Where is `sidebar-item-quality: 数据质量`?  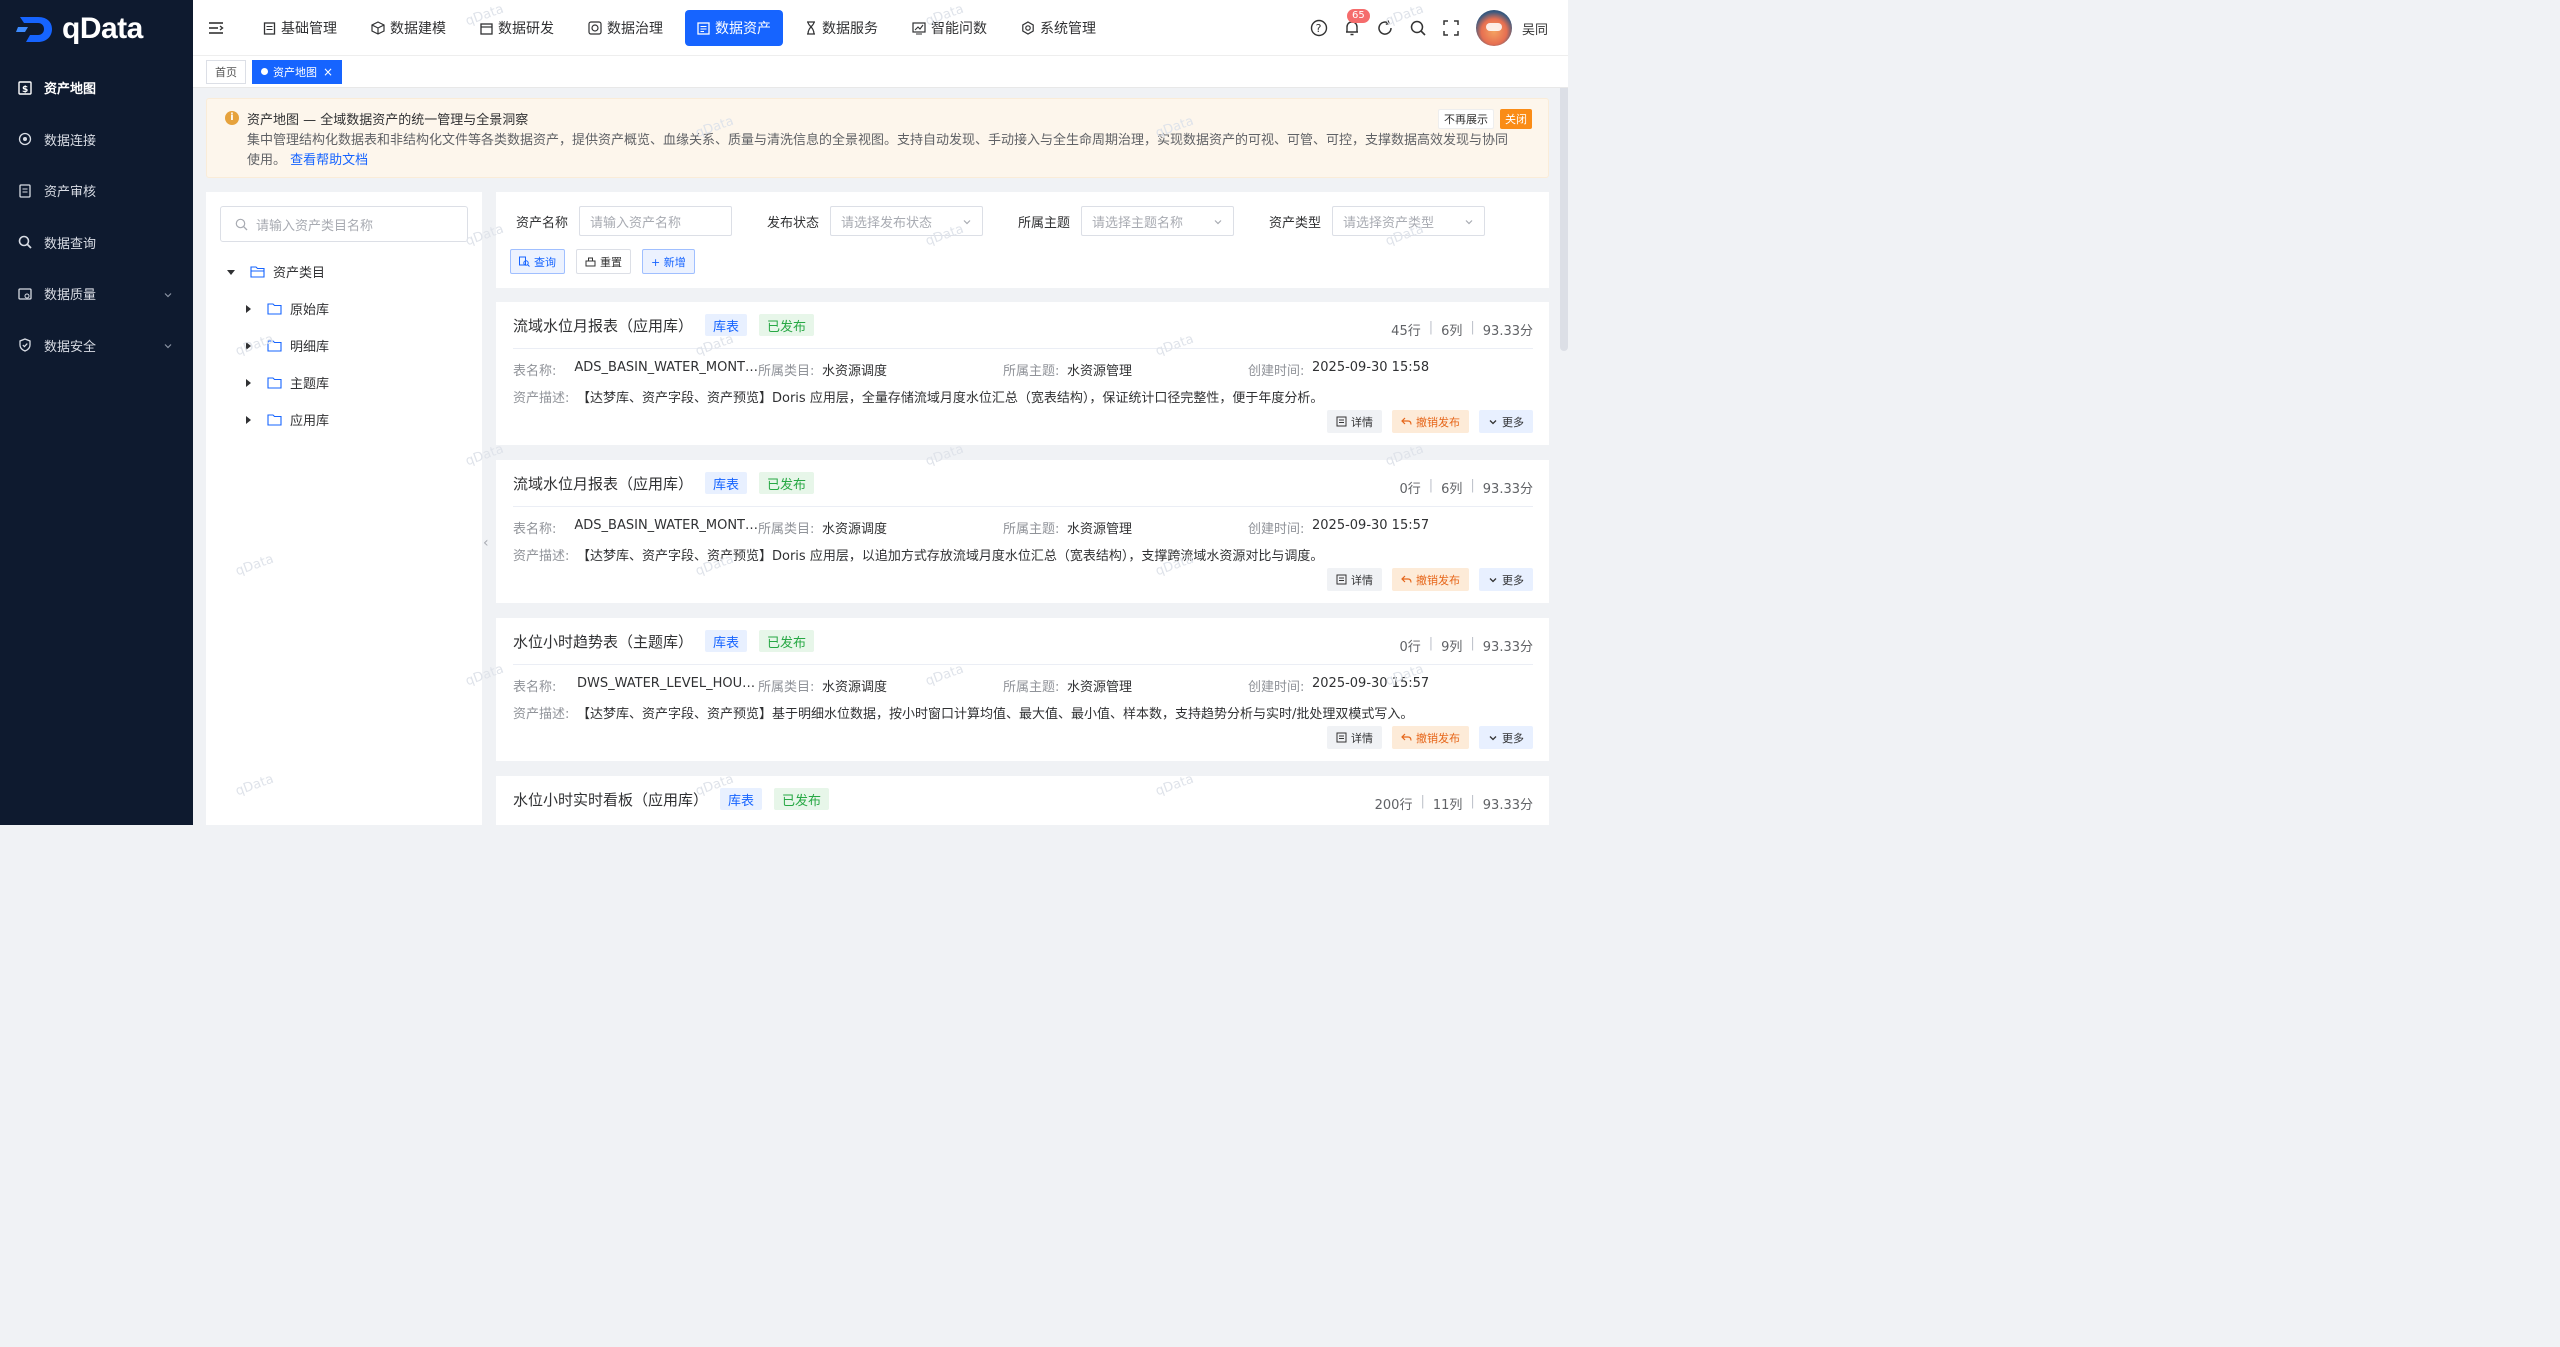
sidebar-item-quality: 数据质量 is located at coordinates (96, 294).